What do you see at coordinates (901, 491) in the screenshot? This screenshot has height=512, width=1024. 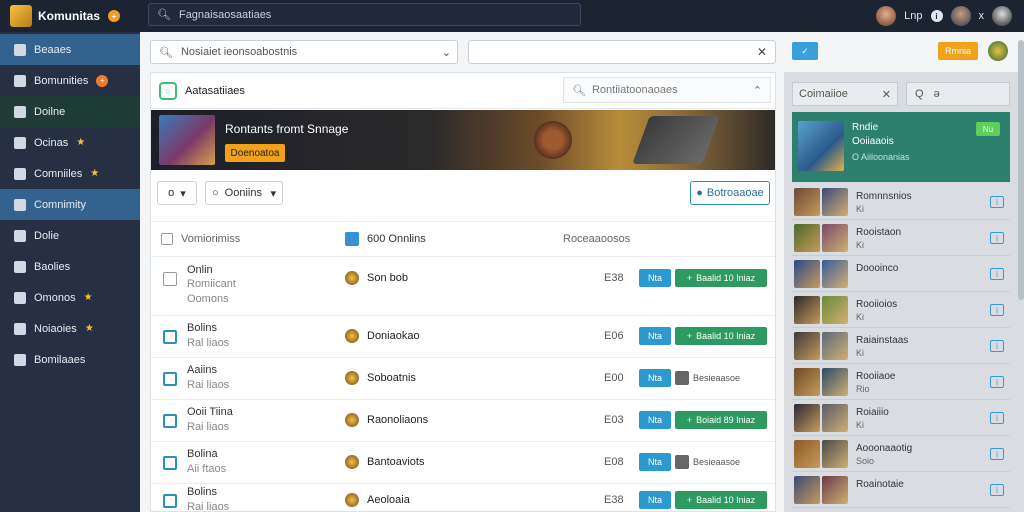 I see `list-item: Roainotaie i` at bounding box center [901, 491].